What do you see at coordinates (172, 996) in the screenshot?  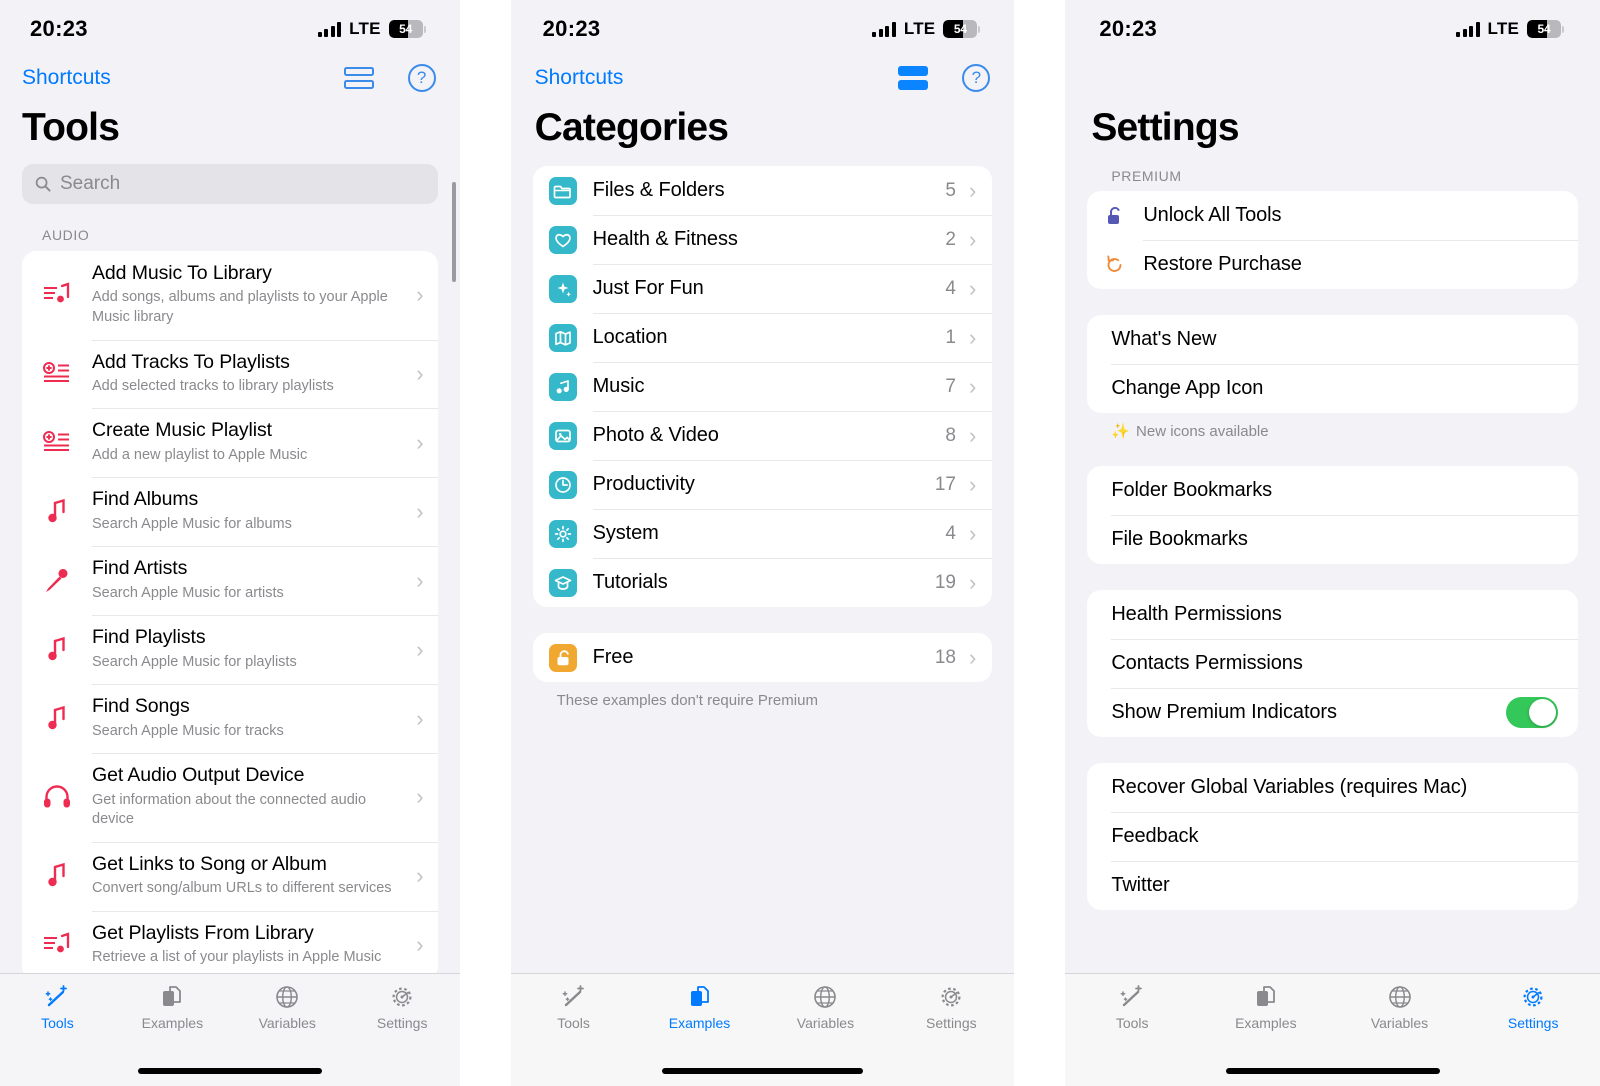 I see `documents-stack-icon` at bounding box center [172, 996].